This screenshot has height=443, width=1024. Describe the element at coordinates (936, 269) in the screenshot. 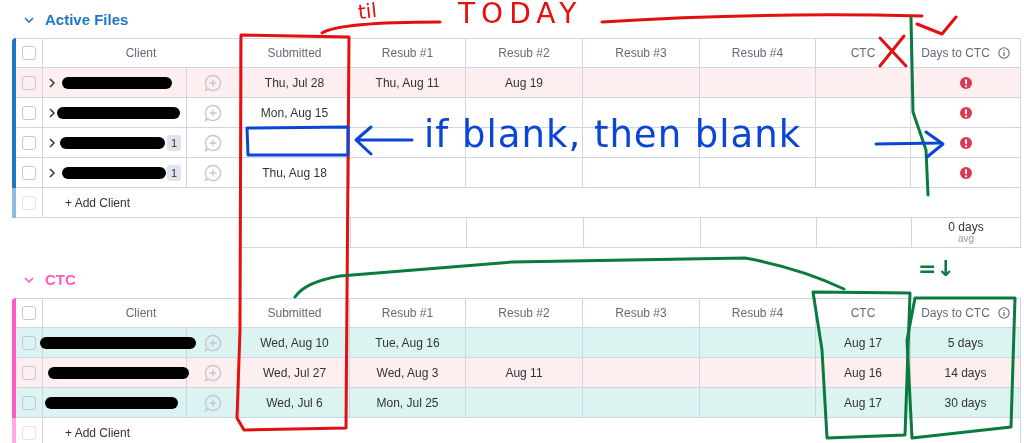

I see `handwritten-note: =↓` at that location.